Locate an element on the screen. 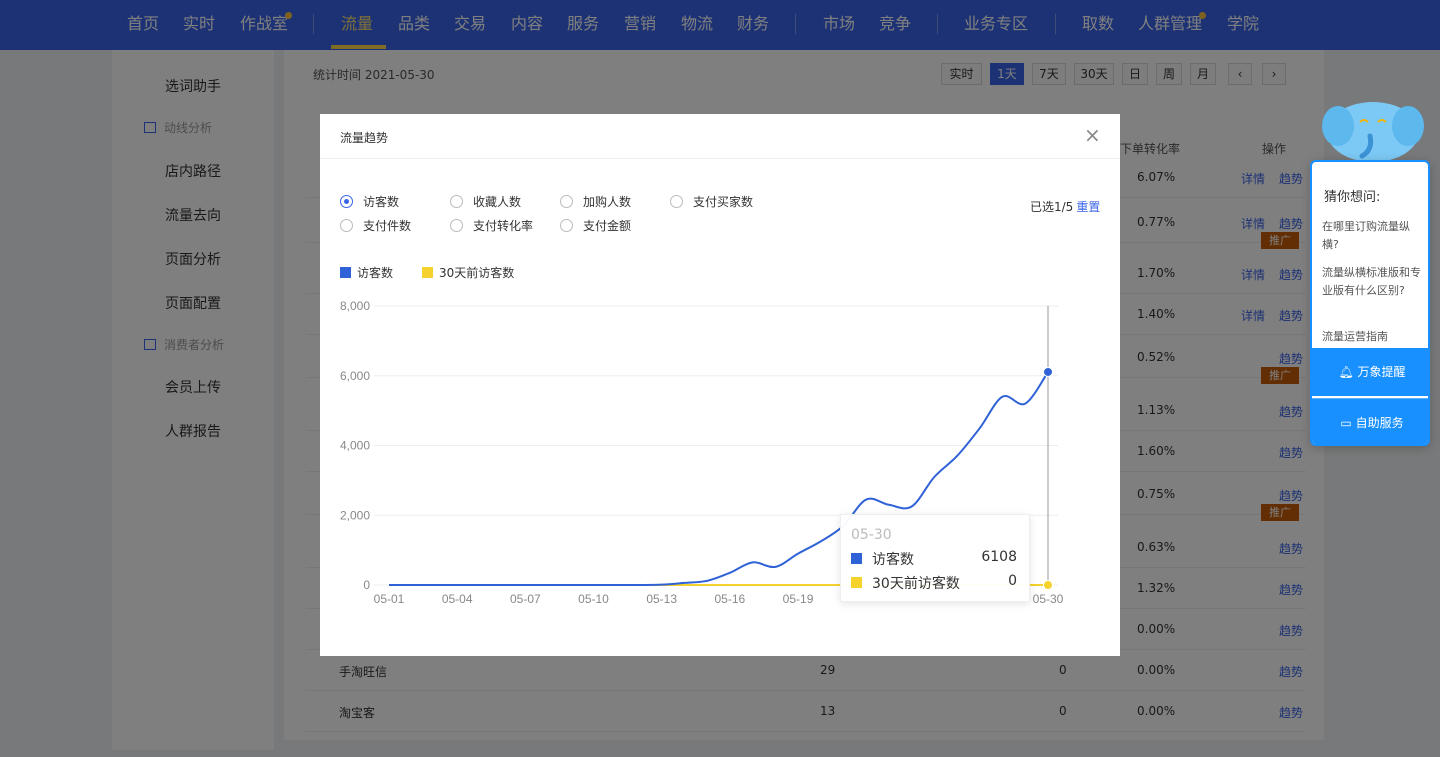 The width and height of the screenshot is (1440, 757). x-tick-label: 05-30 is located at coordinates (1048, 599).